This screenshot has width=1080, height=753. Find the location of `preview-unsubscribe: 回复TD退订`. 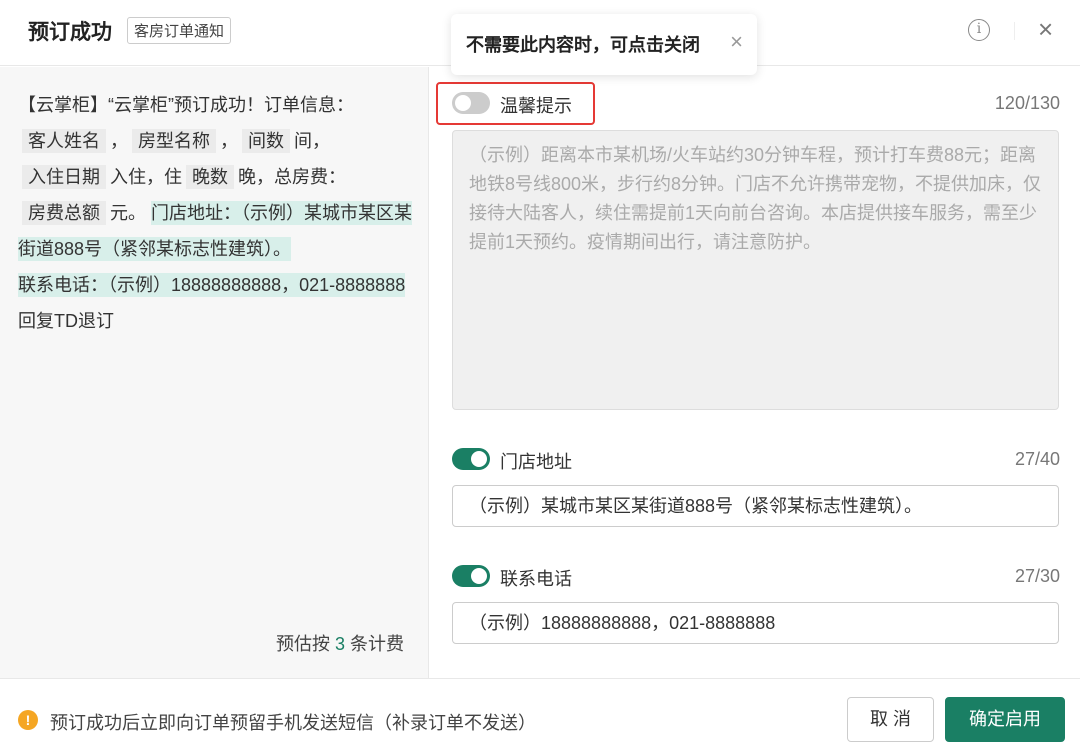

preview-unsubscribe: 回复TD退订 is located at coordinates (66, 321).